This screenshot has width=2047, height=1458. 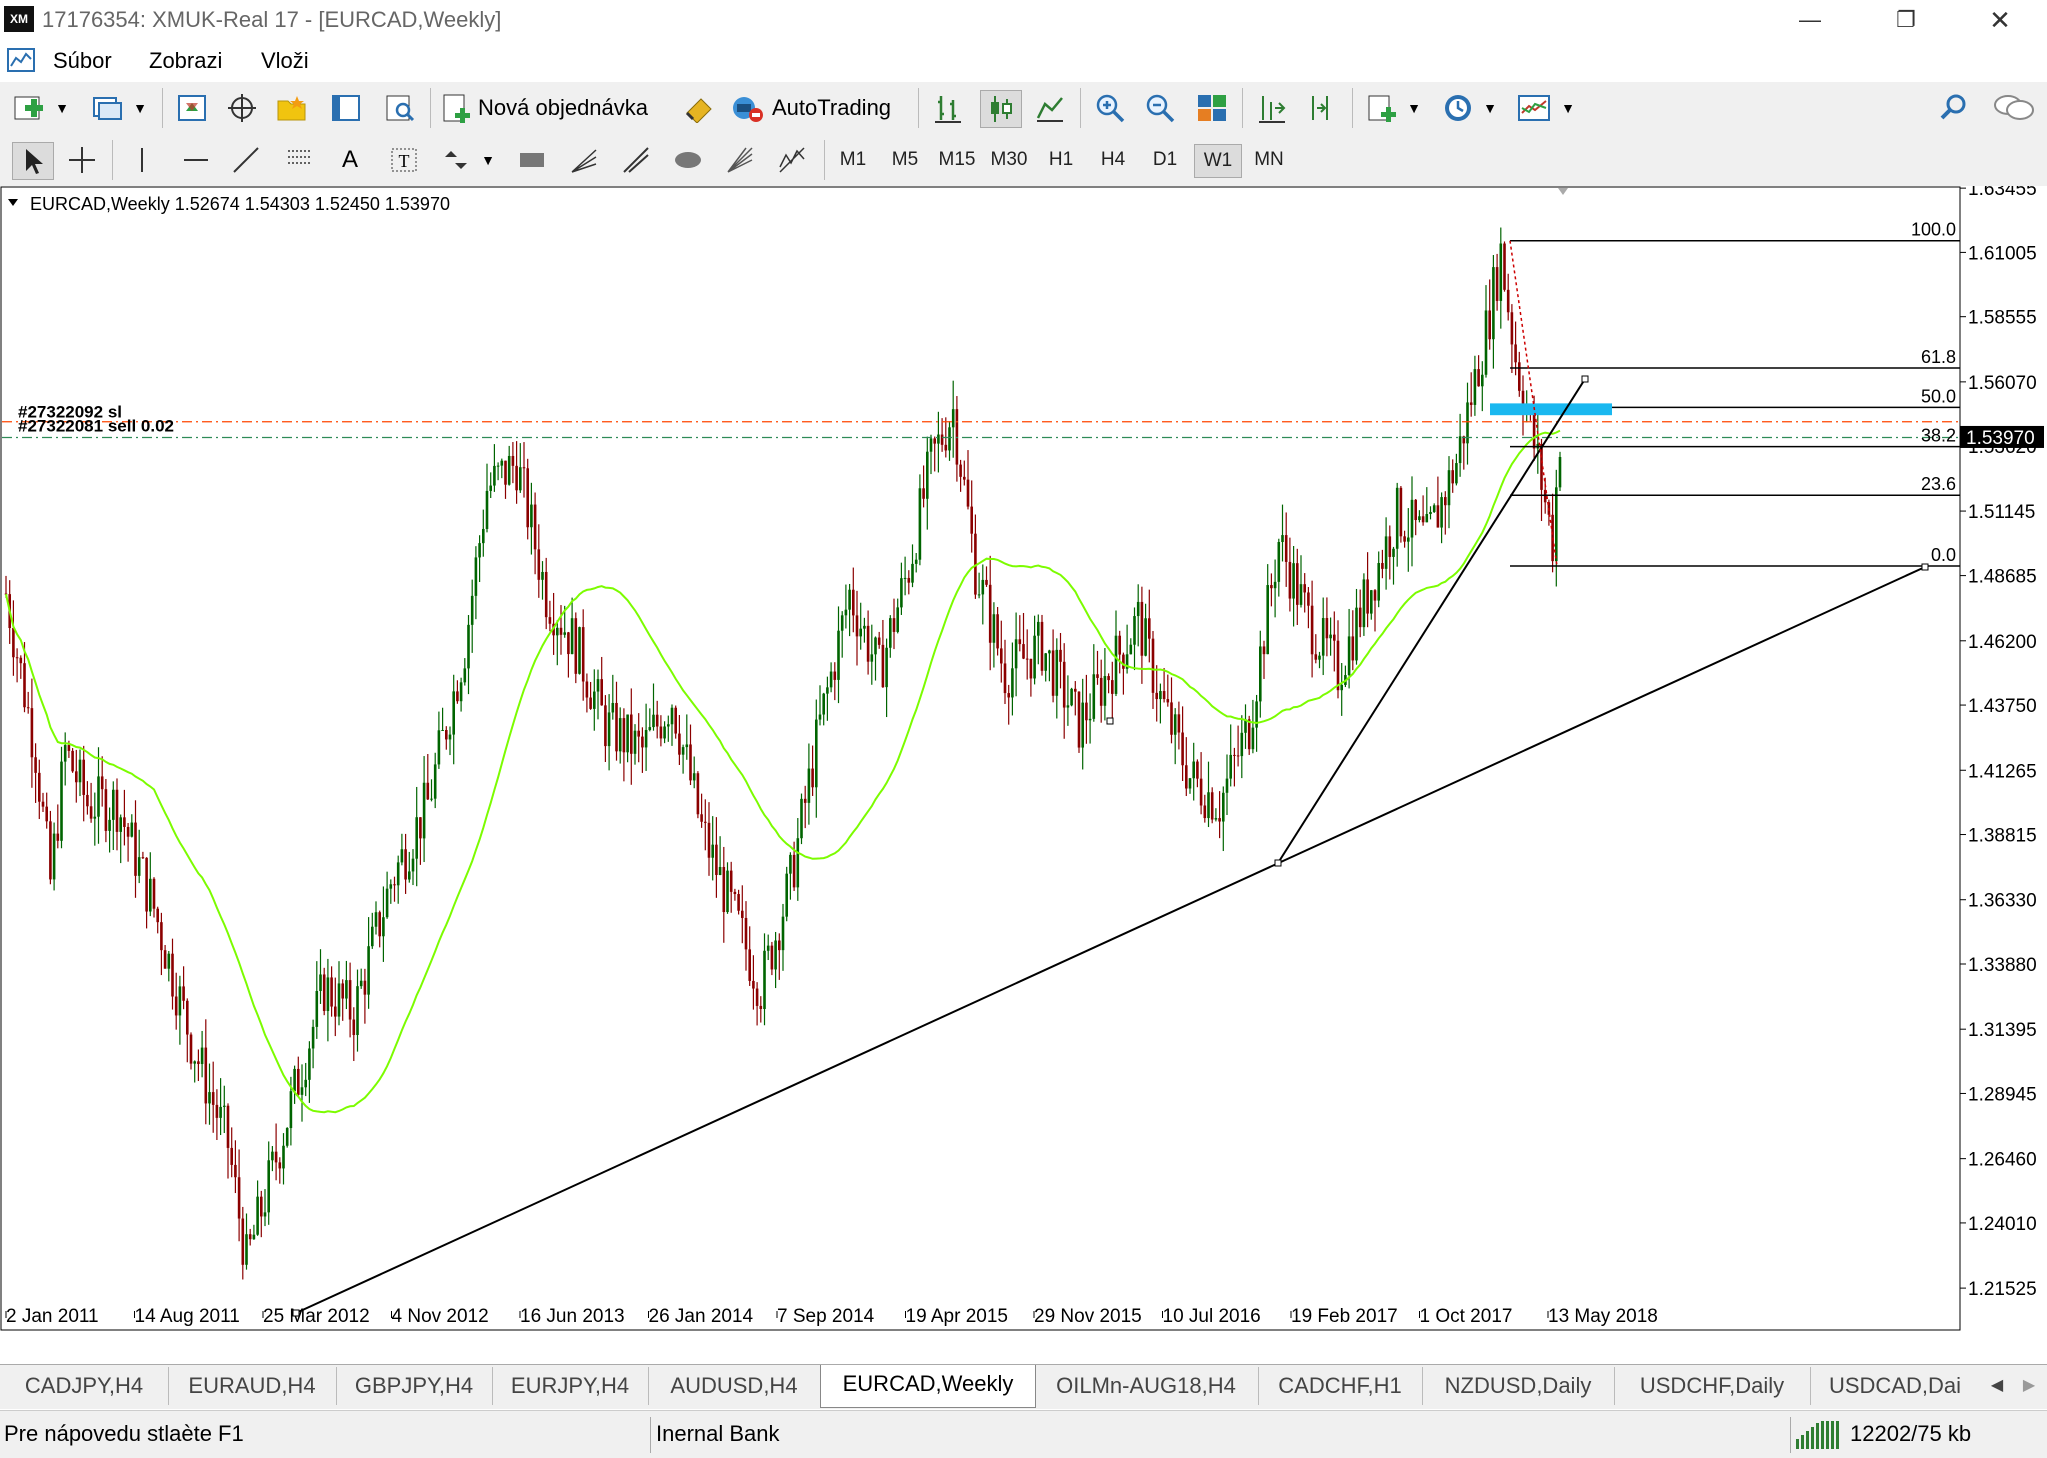 What do you see at coordinates (285, 61) in the screenshot?
I see `menu-insert: Vloži` at bounding box center [285, 61].